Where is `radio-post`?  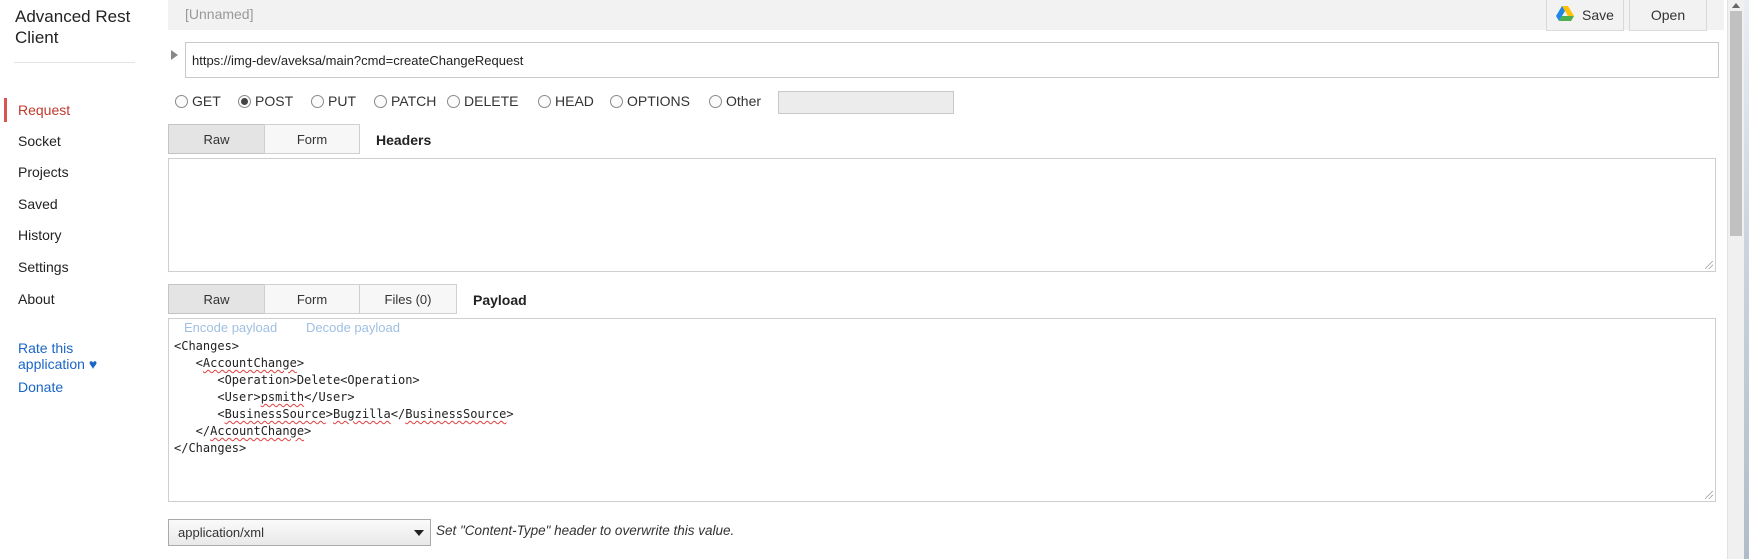 radio-post is located at coordinates (244, 101).